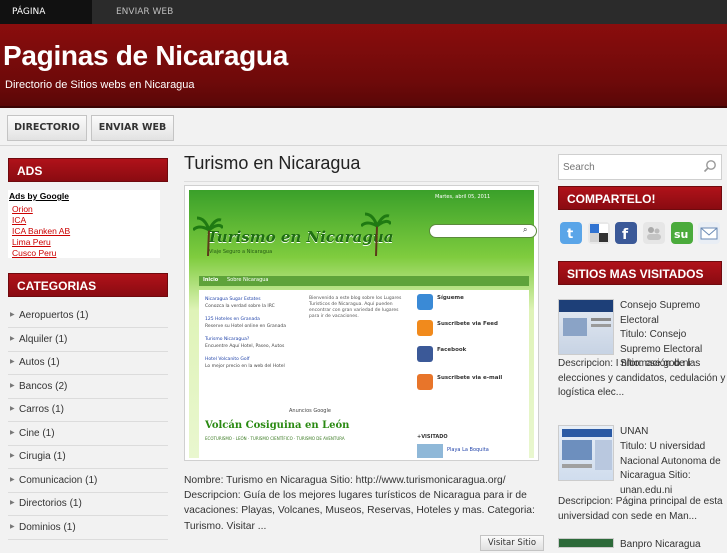  Describe the element at coordinates (232, 319) in the screenshot. I see `screenshot-ad-link: 125 Hoteles en Granada` at that location.